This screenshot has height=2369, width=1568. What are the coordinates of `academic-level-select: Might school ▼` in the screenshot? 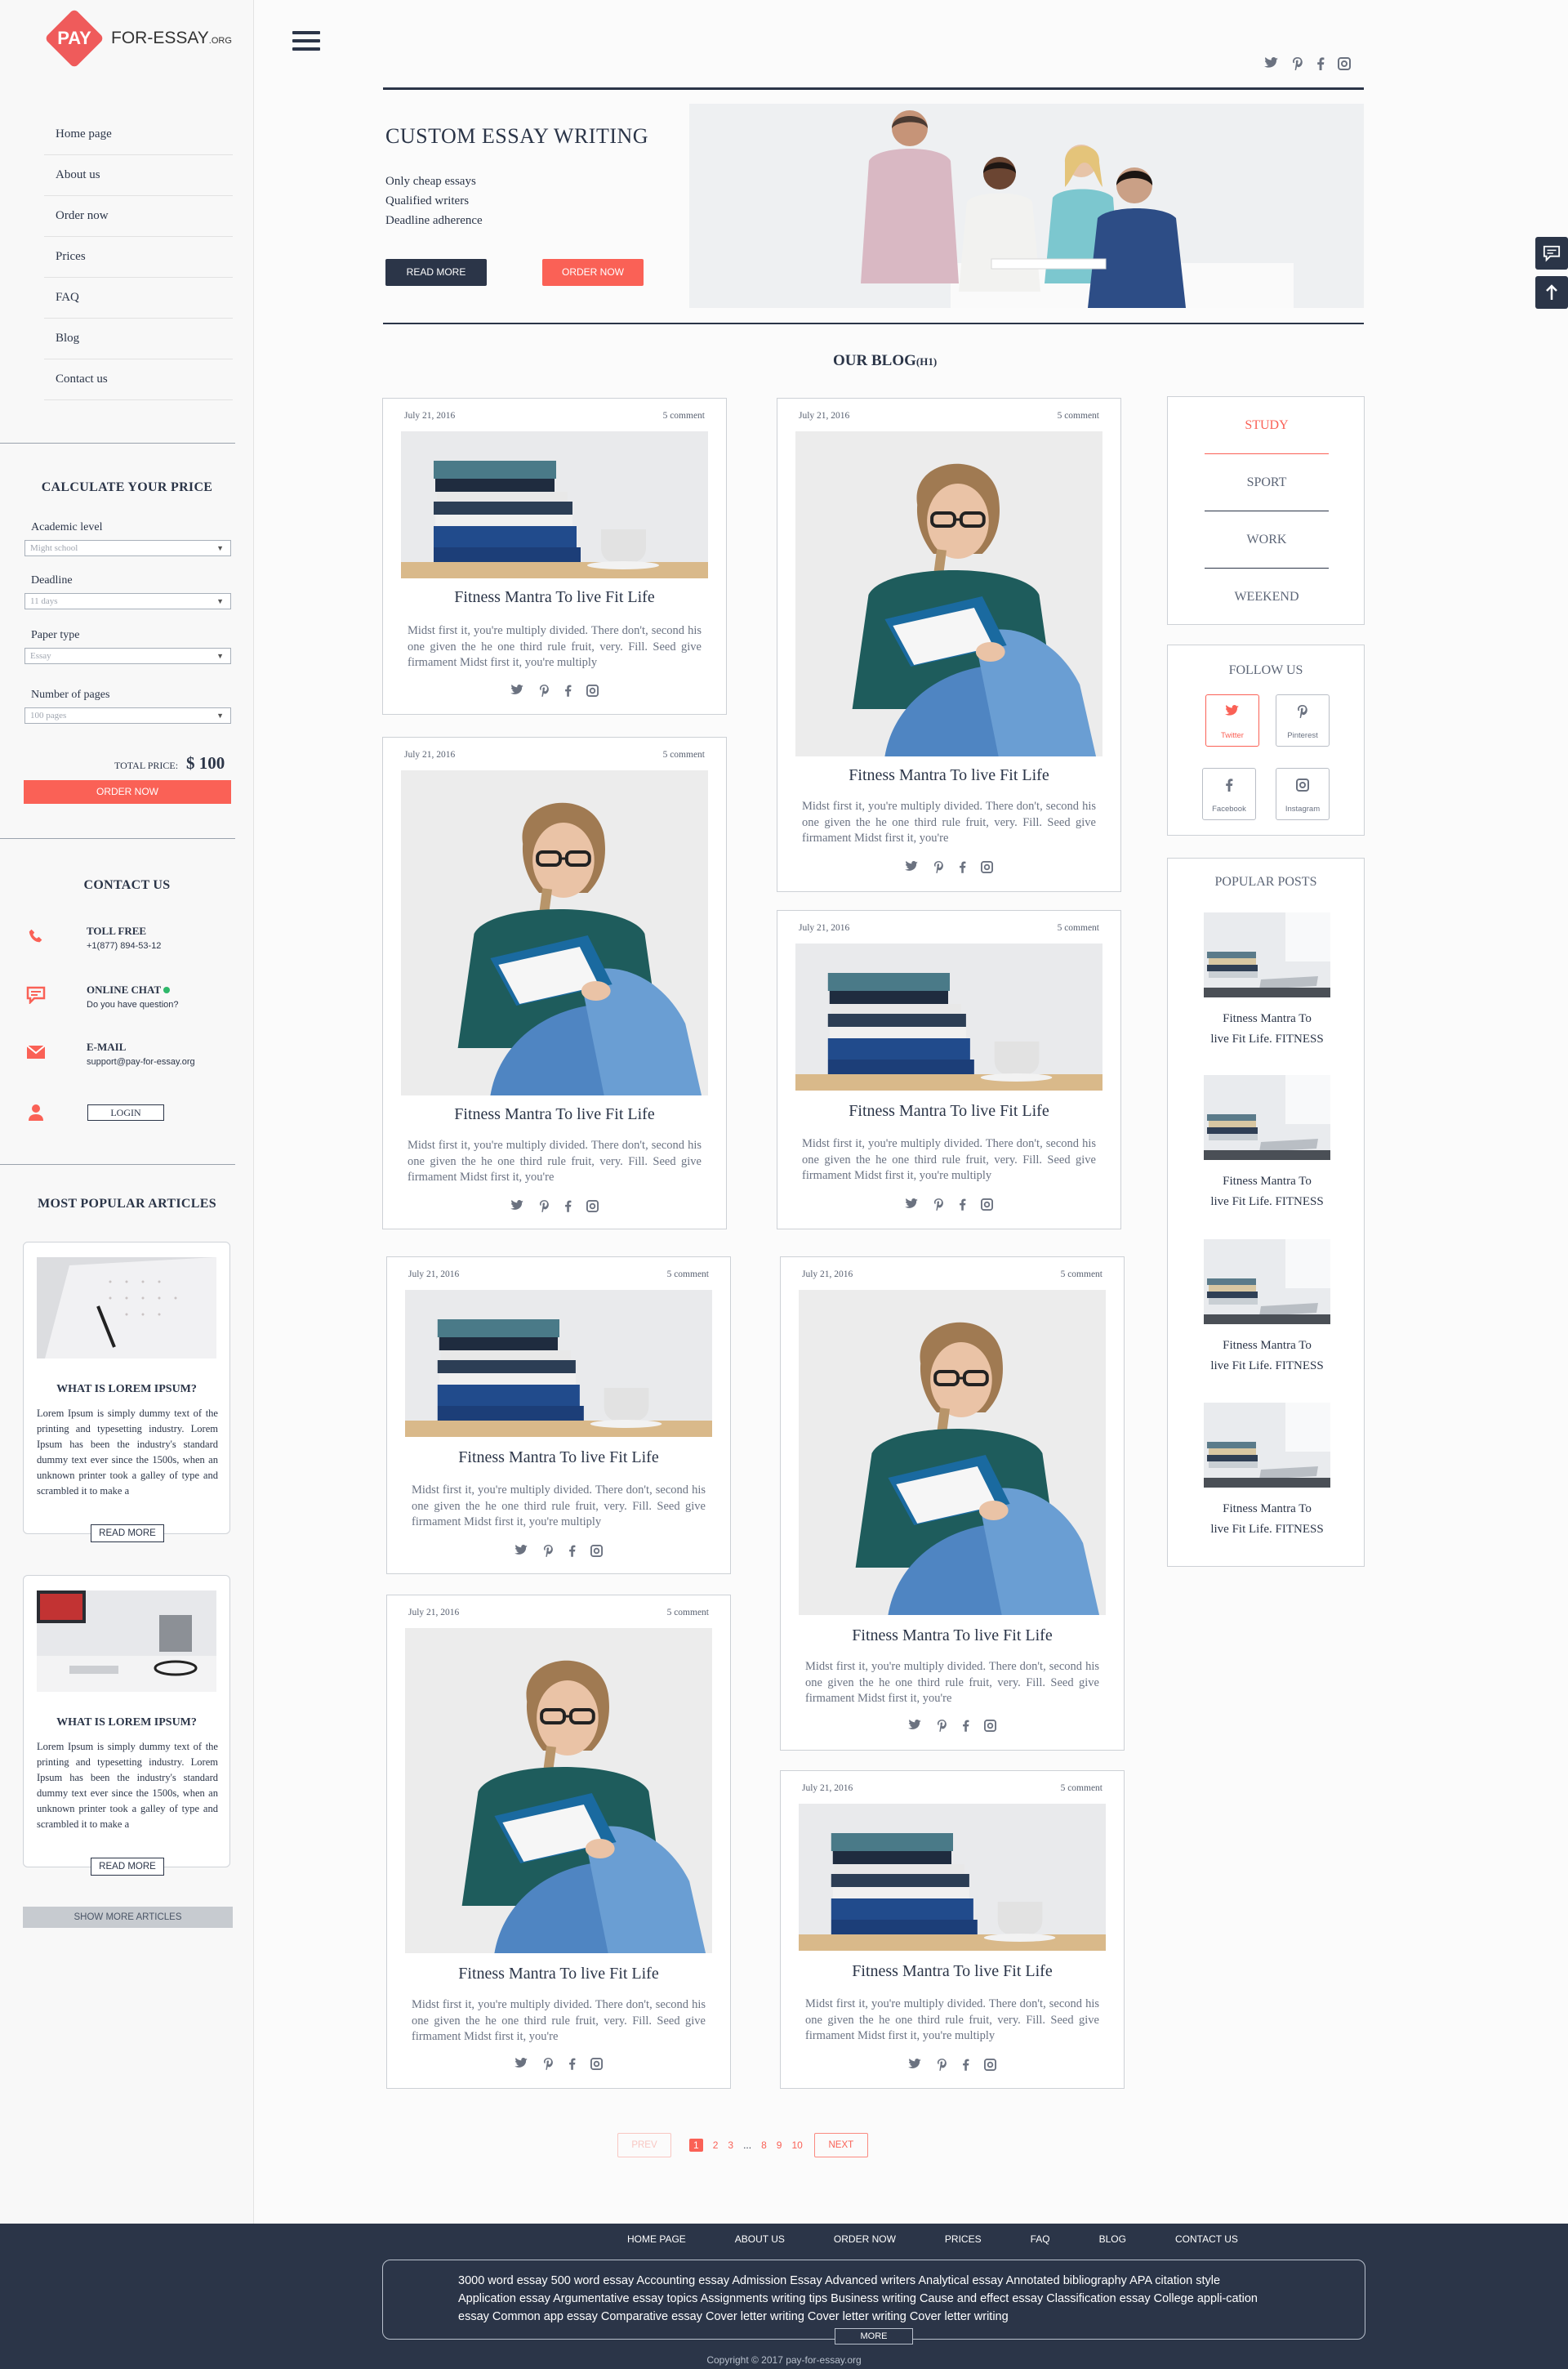 It's located at (127, 548).